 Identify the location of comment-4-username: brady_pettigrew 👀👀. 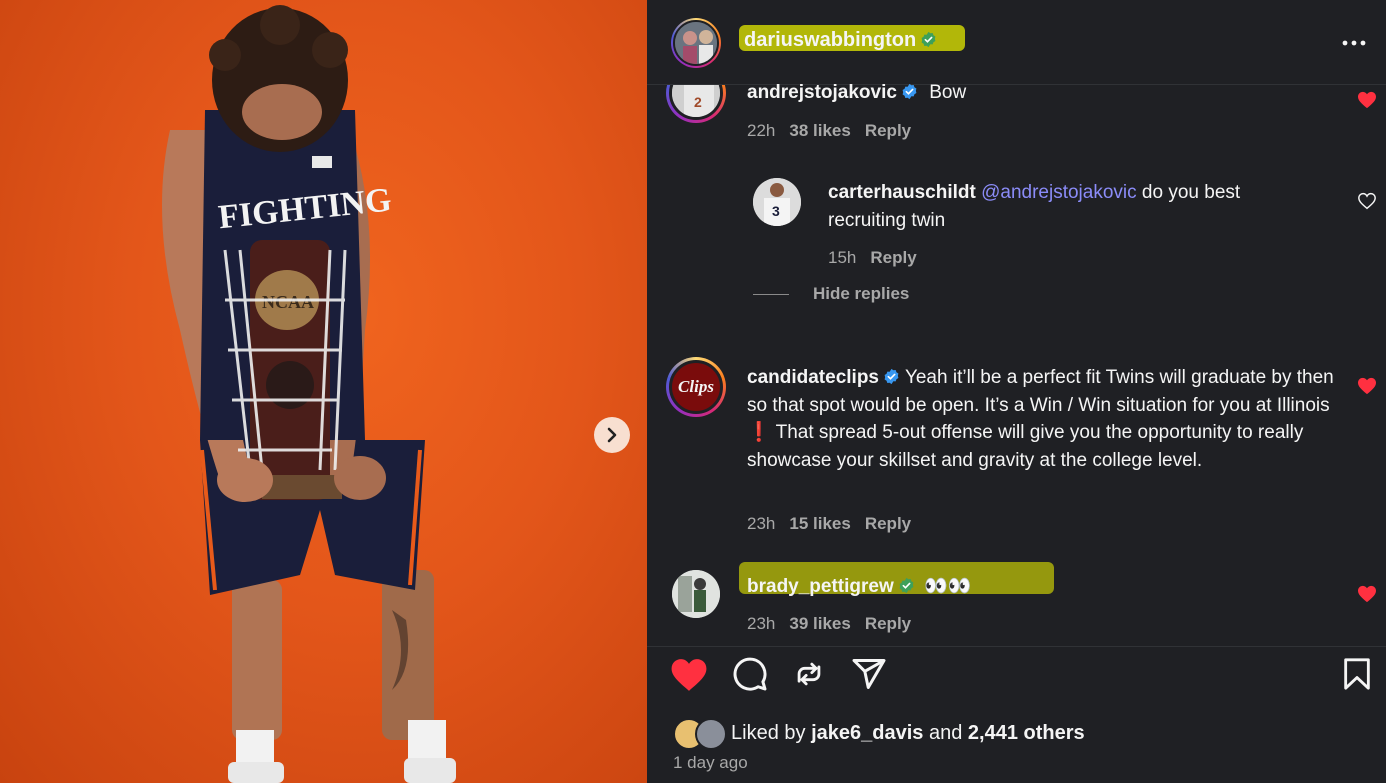
(859, 586).